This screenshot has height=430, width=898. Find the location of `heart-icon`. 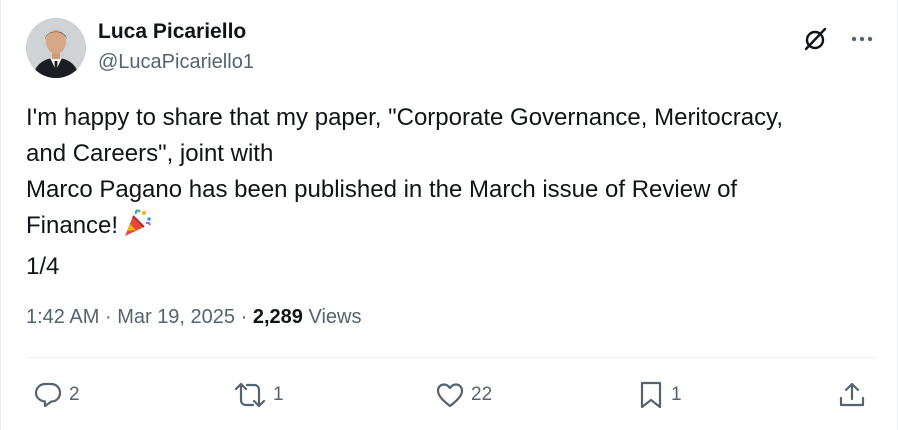

heart-icon is located at coordinates (450, 395).